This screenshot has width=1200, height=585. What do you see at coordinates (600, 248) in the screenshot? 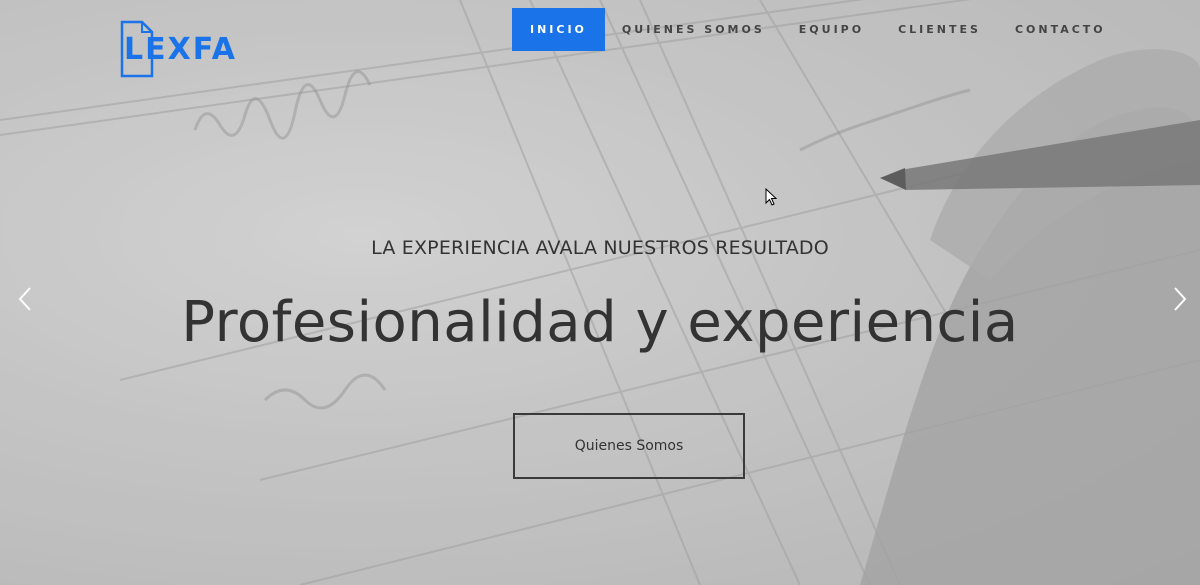
I see `hero-subtitle: LA EXPERIENCIA AVALA NUESTROS RESULTADO` at bounding box center [600, 248].